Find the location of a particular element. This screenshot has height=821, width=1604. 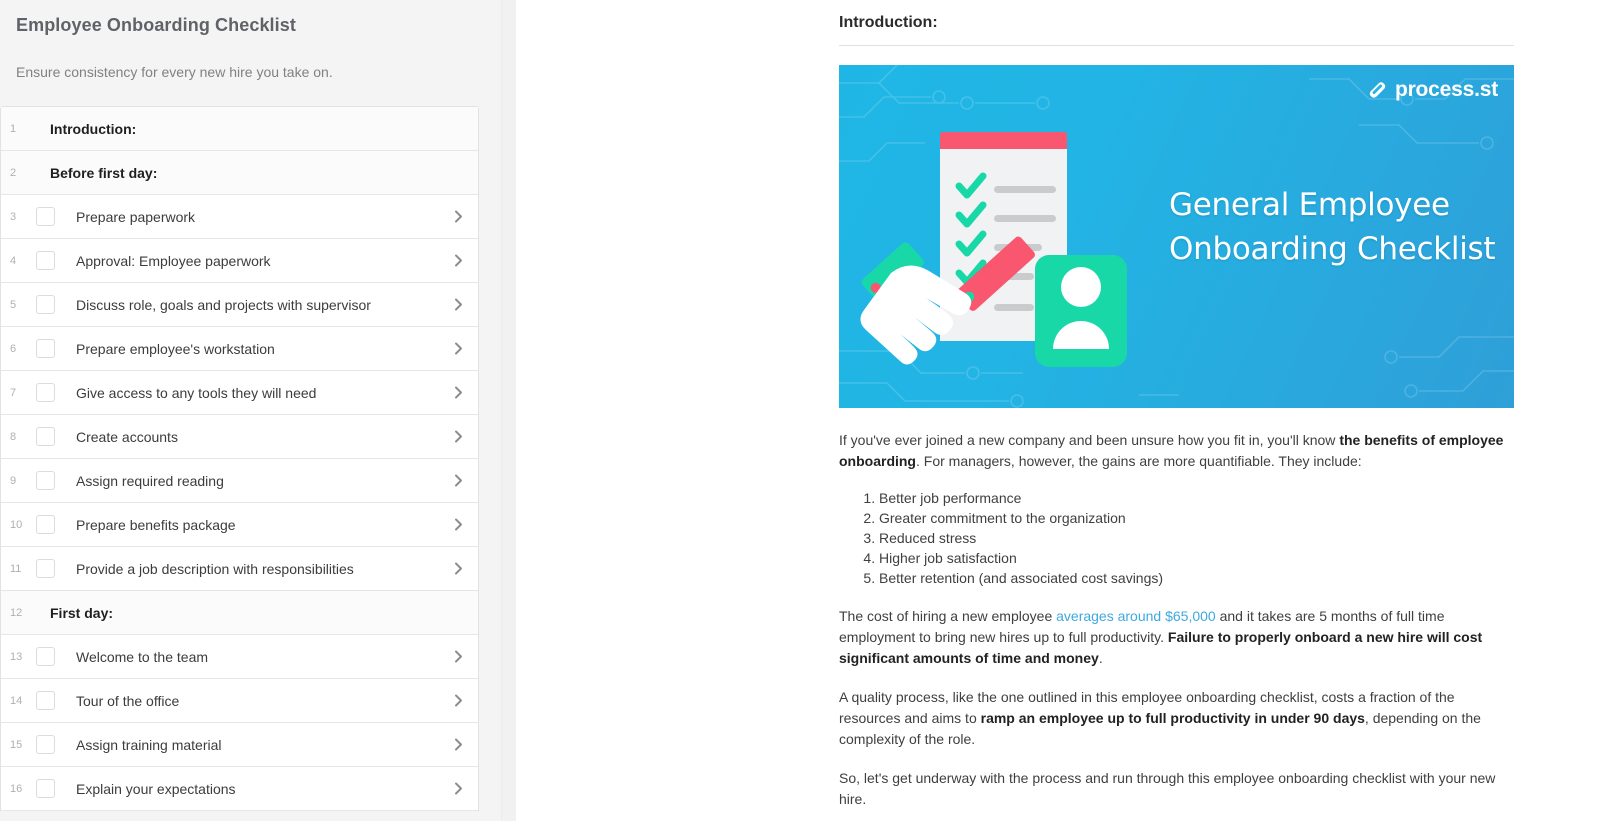

paragraph-cost-post: . is located at coordinates (1100, 658).